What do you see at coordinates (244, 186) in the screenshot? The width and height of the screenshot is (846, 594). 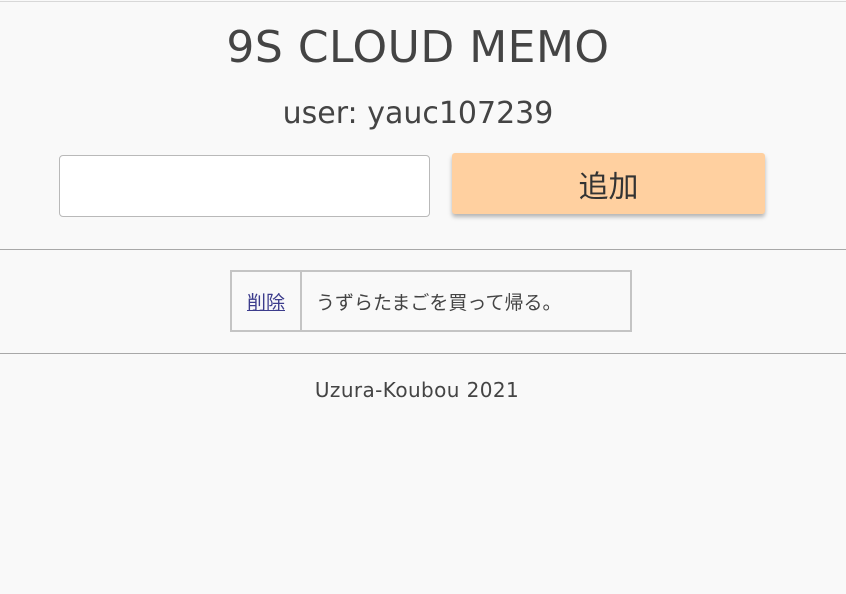 I see `memo-input` at bounding box center [244, 186].